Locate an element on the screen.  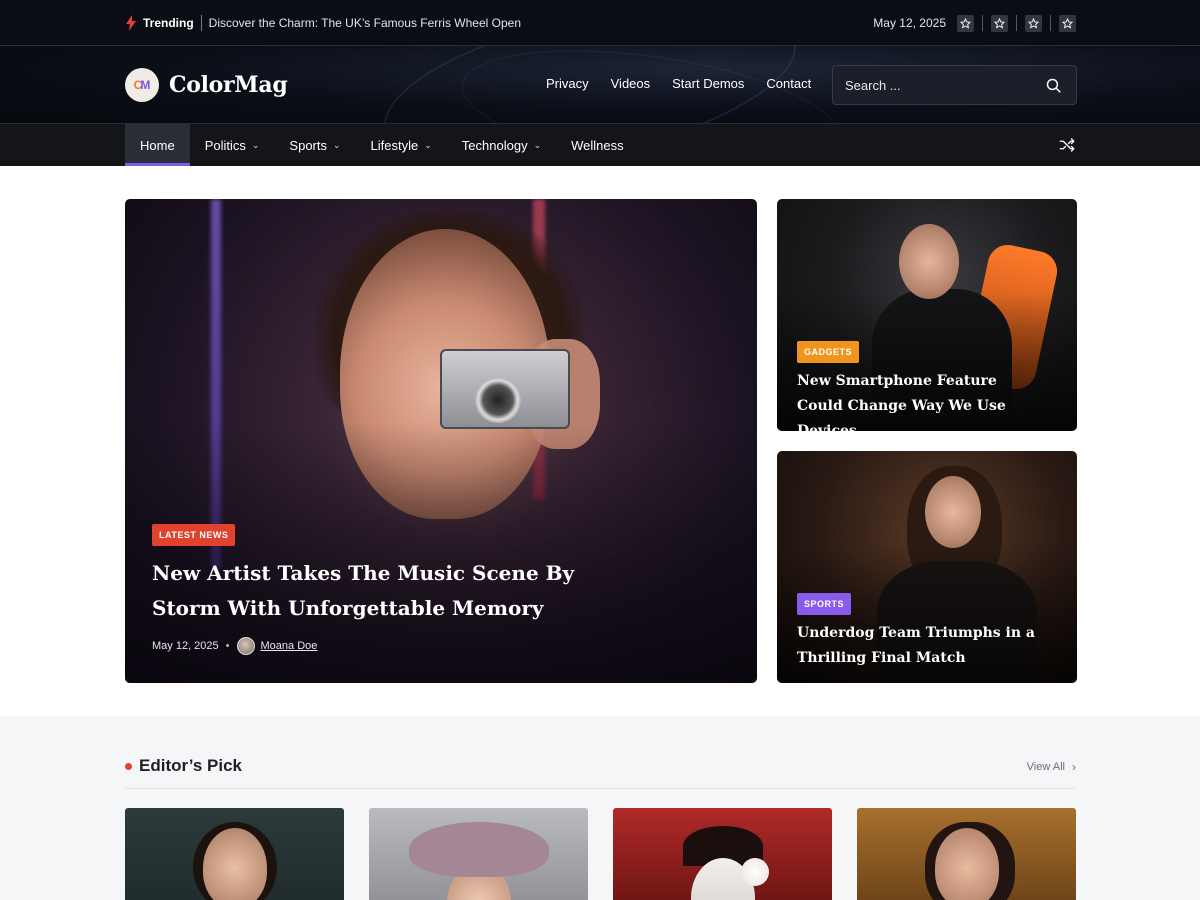
section-marker-dot is located at coordinates (128, 766).